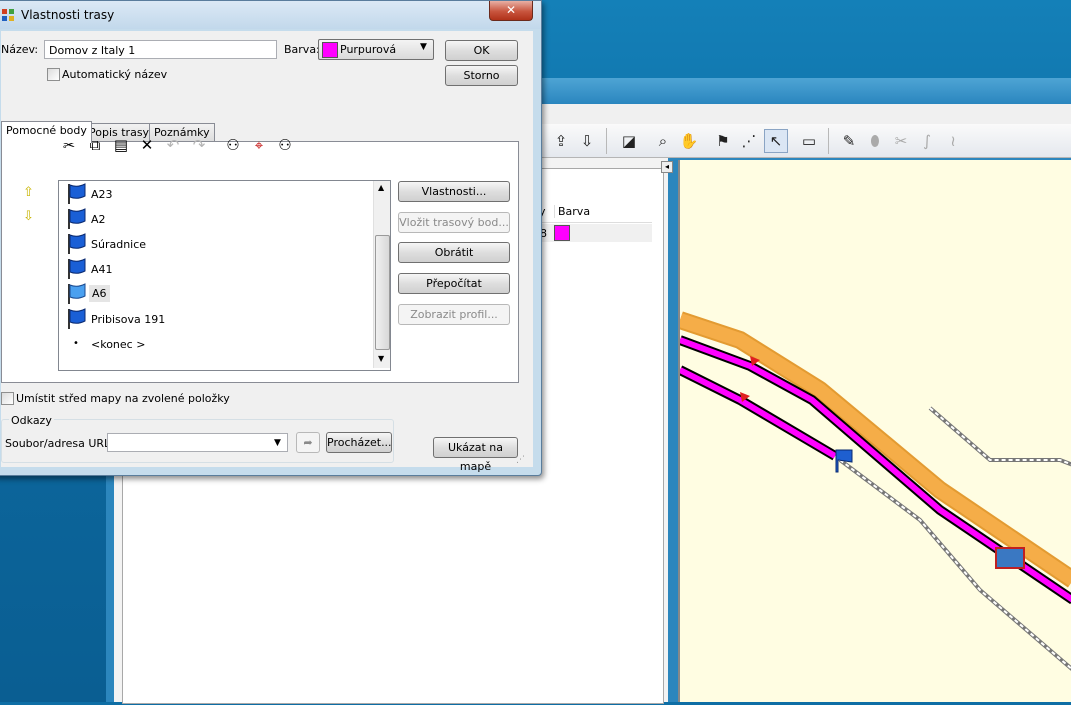  Describe the element at coordinates (629, 141) in the screenshot. I see `select-area-icon: ◪` at that location.